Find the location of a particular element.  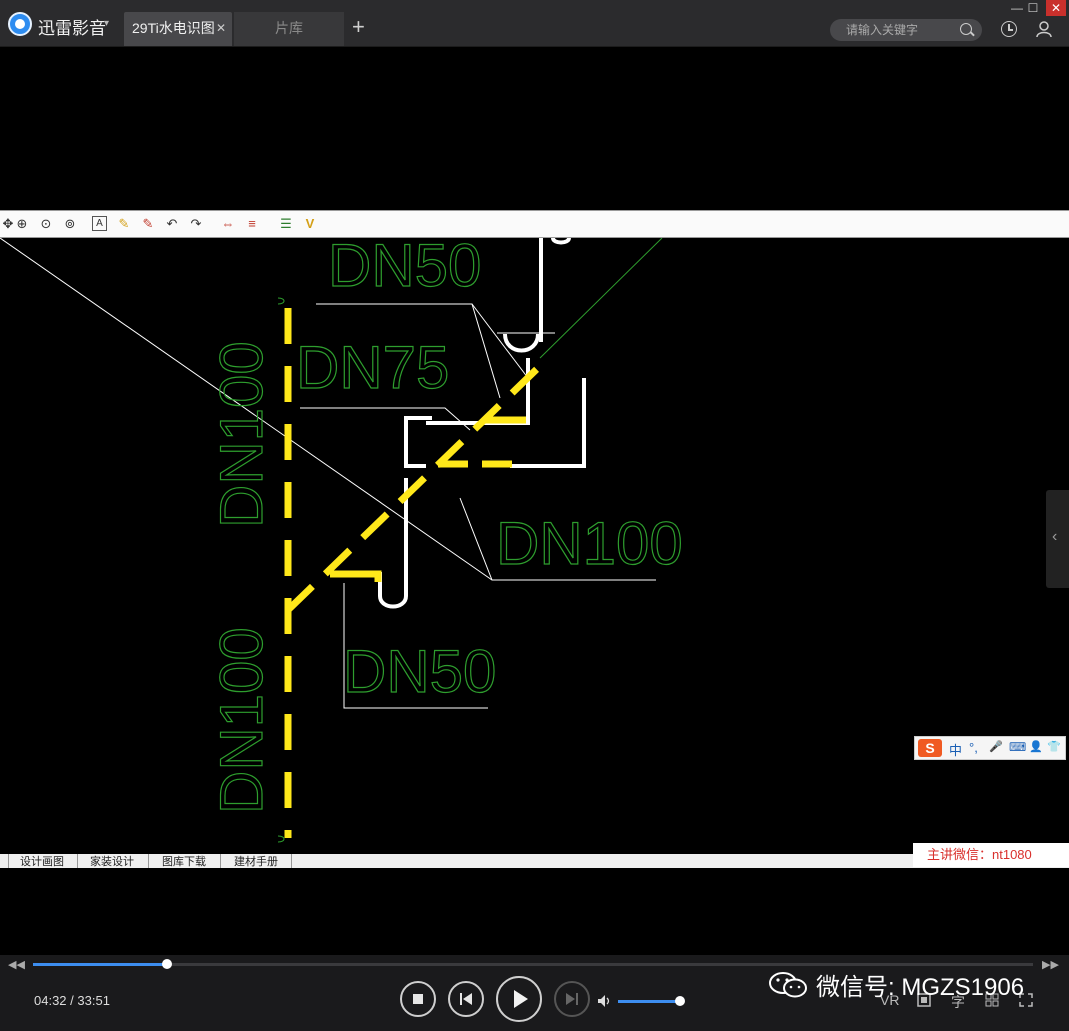

volume-slider is located at coordinates (651, 1001).